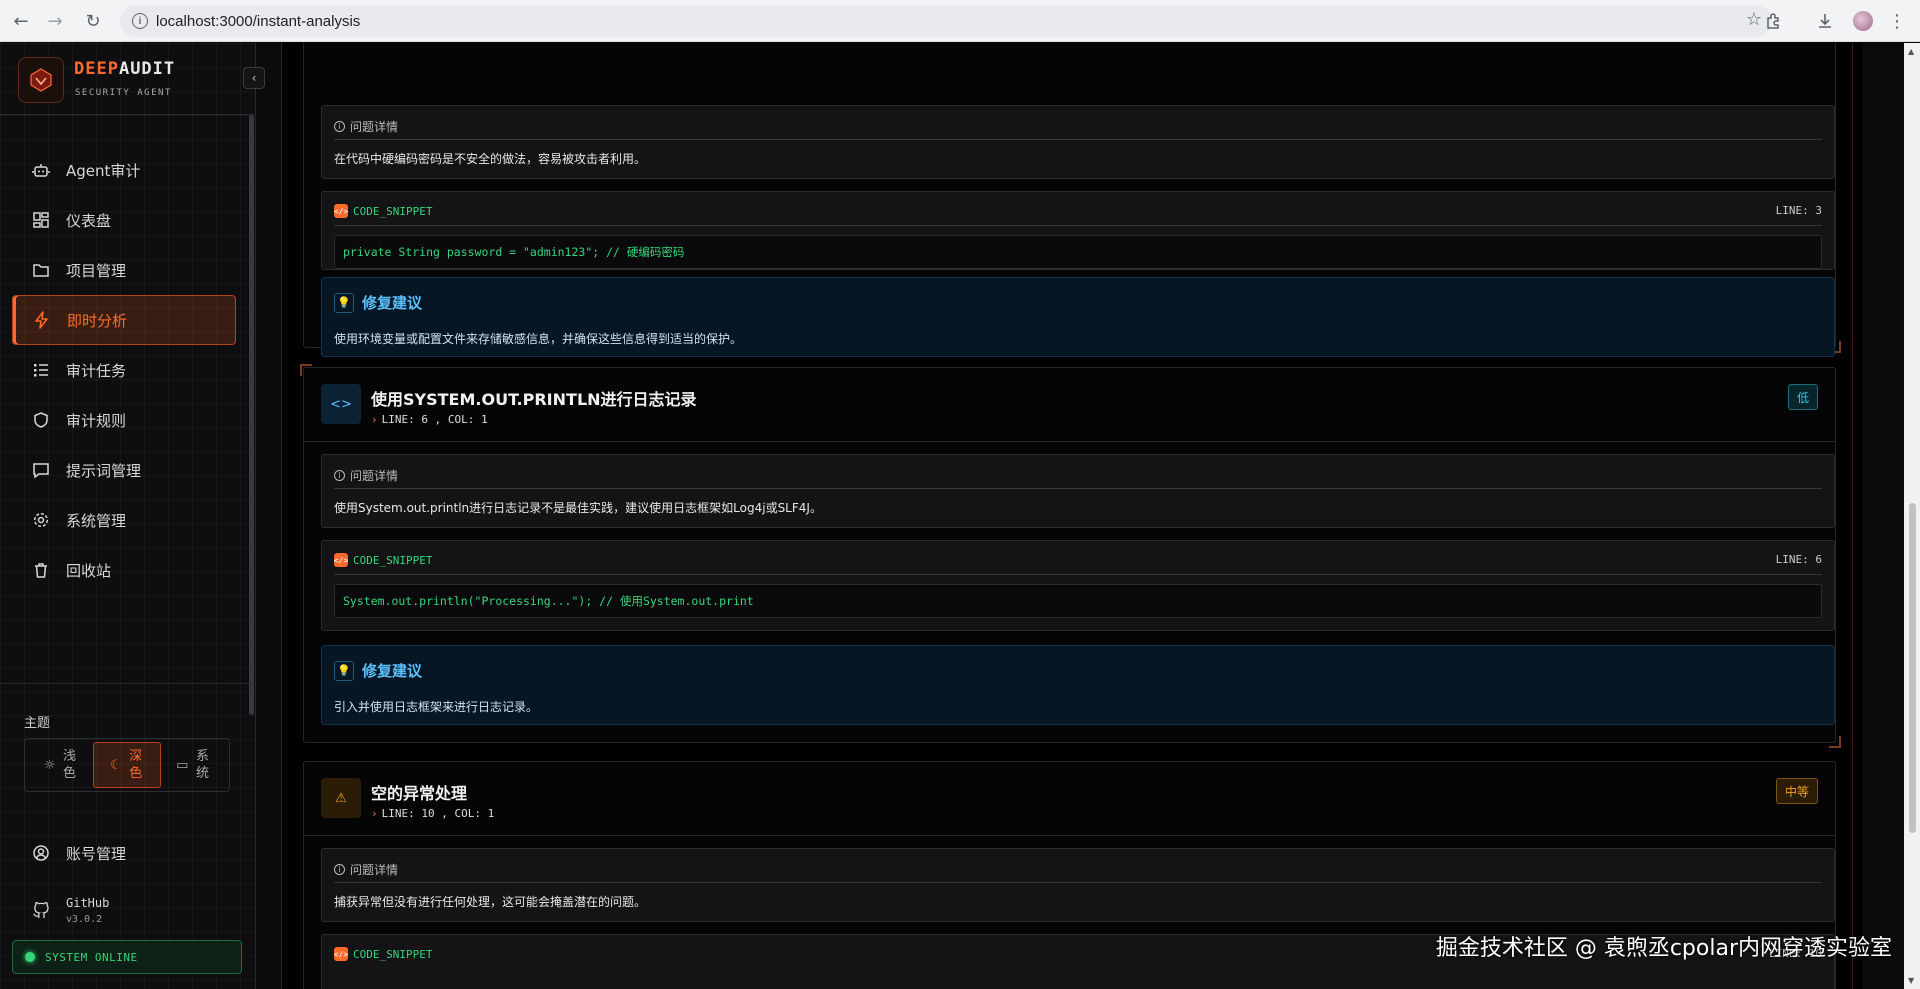 The width and height of the screenshot is (1920, 989). What do you see at coordinates (103, 170) in the screenshot?
I see `nav-label: Agent审计` at bounding box center [103, 170].